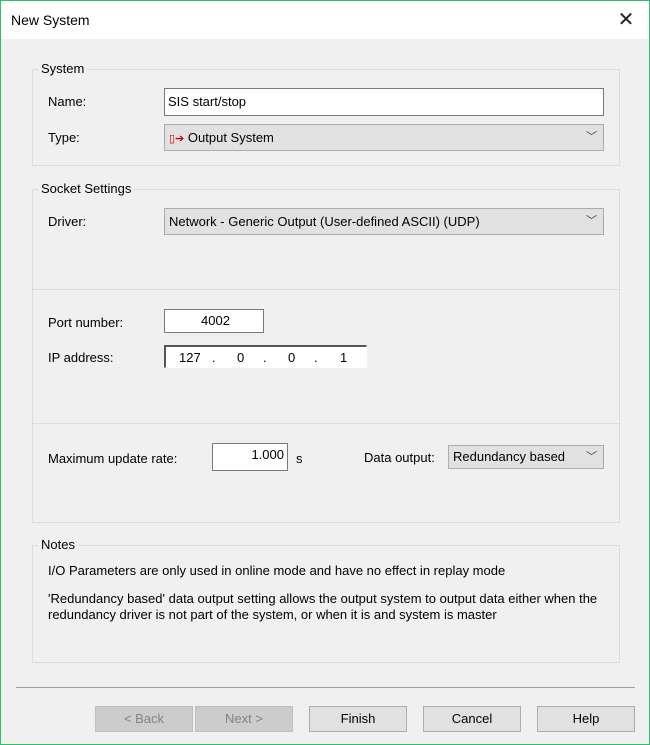 The height and width of the screenshot is (745, 650). What do you see at coordinates (299, 458) in the screenshot?
I see `rate-unit: s` at bounding box center [299, 458].